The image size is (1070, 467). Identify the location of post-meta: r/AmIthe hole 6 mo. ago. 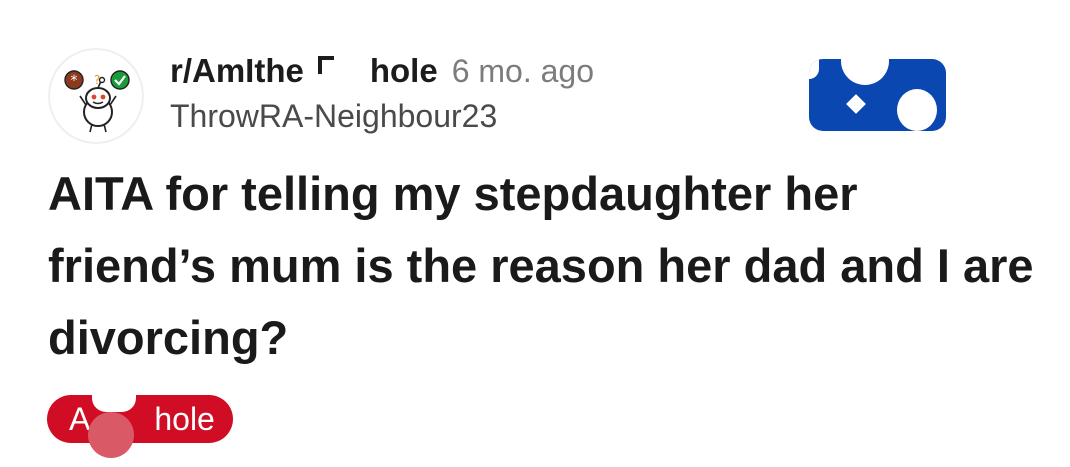
(382, 72).